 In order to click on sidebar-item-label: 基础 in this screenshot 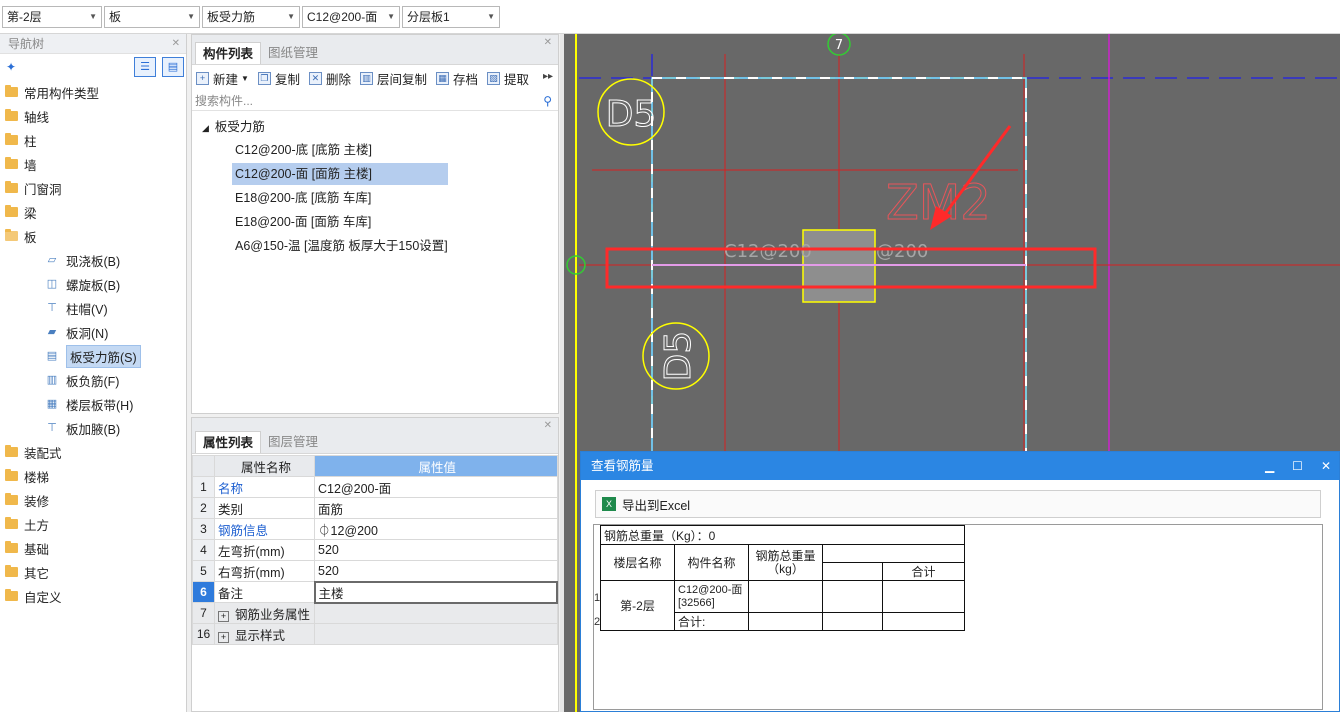, I will do `click(37, 549)`.